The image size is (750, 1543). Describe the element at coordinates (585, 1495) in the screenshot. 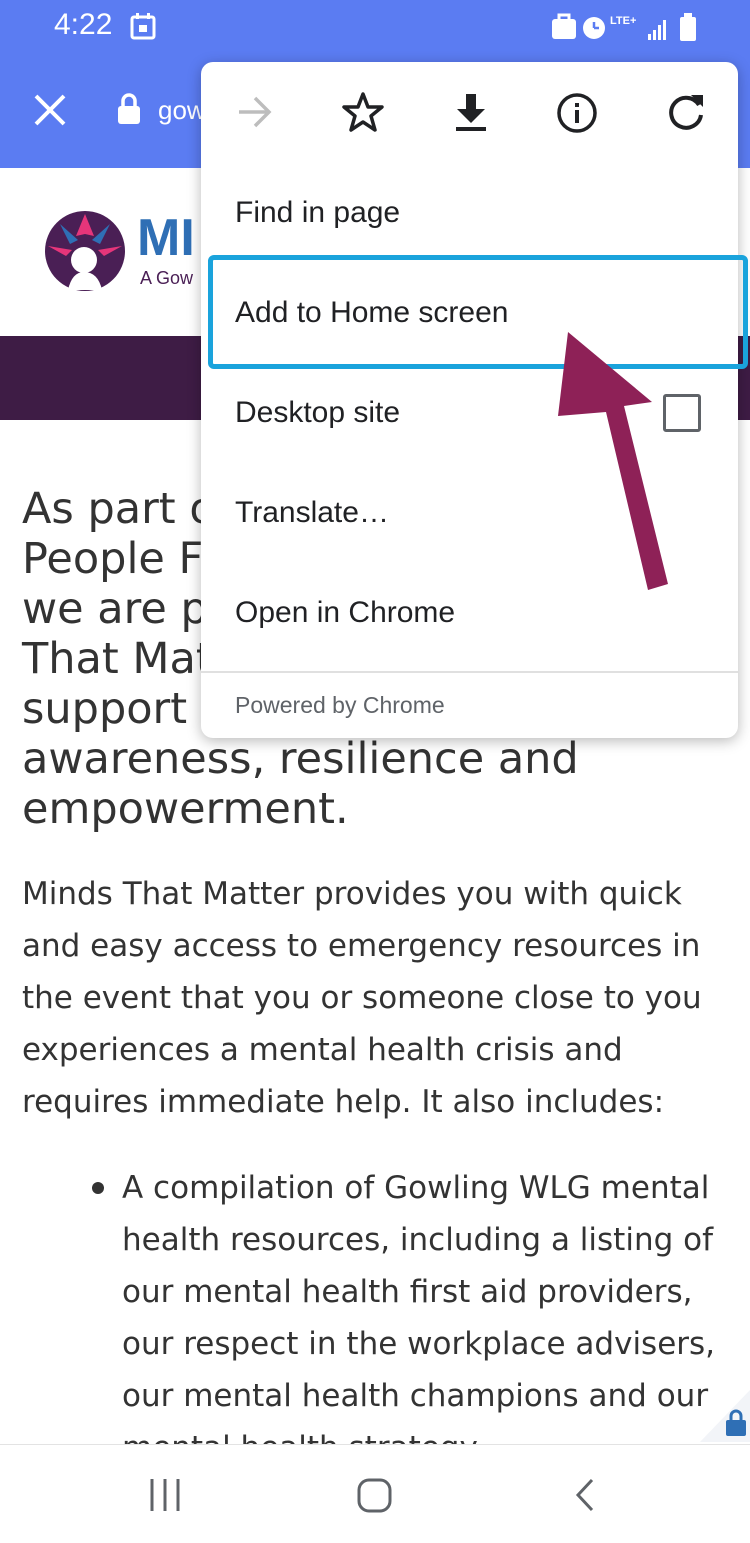

I see `back-icon` at that location.